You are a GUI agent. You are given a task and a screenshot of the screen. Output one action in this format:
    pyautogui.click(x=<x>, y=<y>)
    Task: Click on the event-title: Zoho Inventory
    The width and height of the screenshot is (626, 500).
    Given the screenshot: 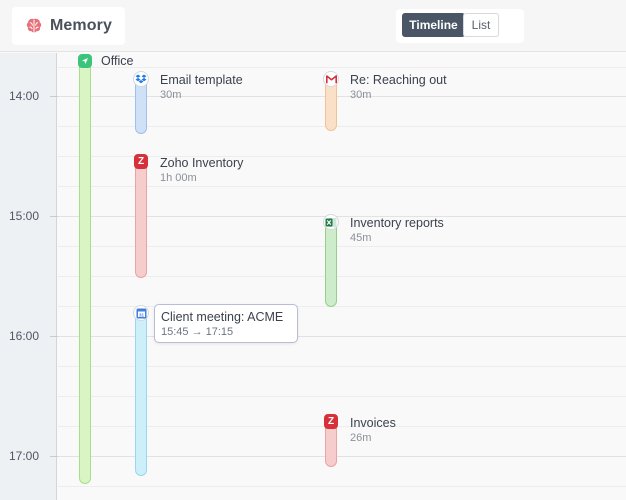 What is the action you would take?
    pyautogui.click(x=201, y=163)
    